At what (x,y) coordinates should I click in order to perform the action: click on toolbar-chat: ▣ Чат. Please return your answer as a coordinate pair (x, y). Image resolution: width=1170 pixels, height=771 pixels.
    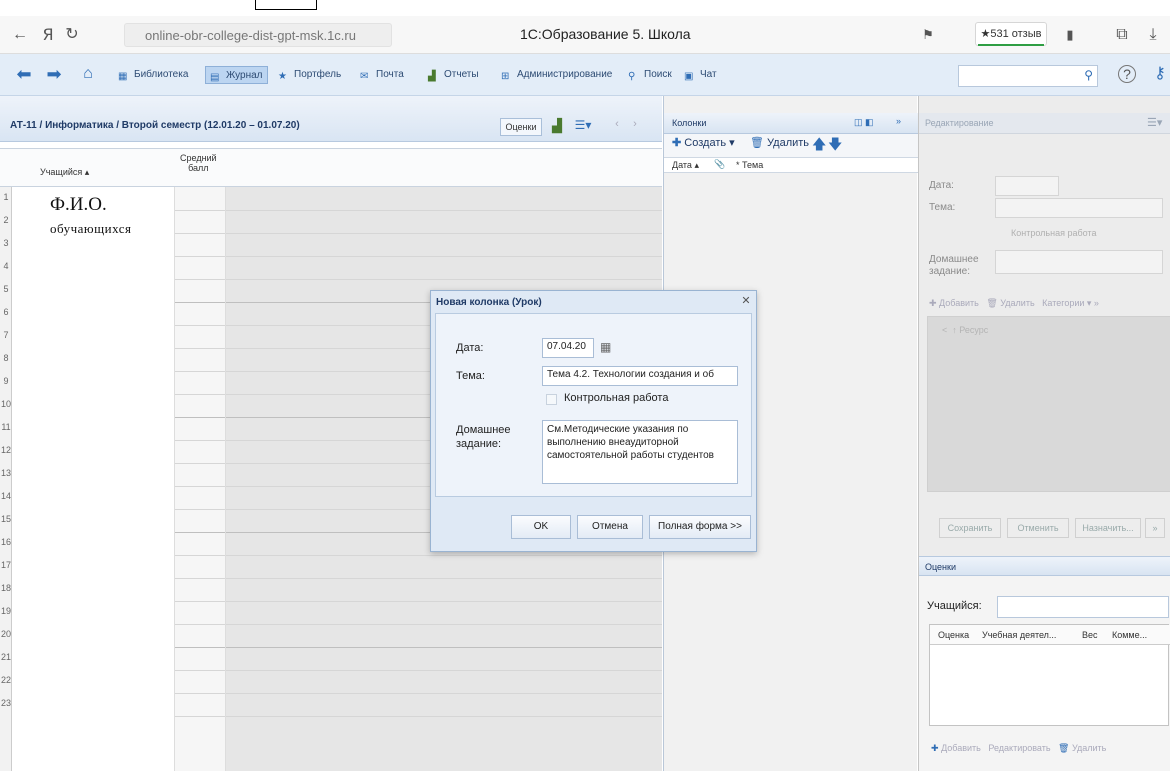
    Looking at the image, I should click on (700, 75).